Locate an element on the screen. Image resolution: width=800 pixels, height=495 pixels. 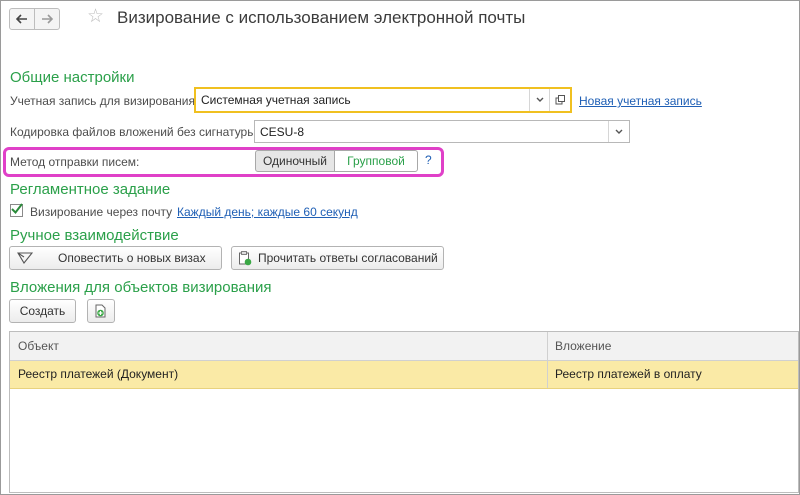
checkmark-icon is located at coordinates (17, 209).